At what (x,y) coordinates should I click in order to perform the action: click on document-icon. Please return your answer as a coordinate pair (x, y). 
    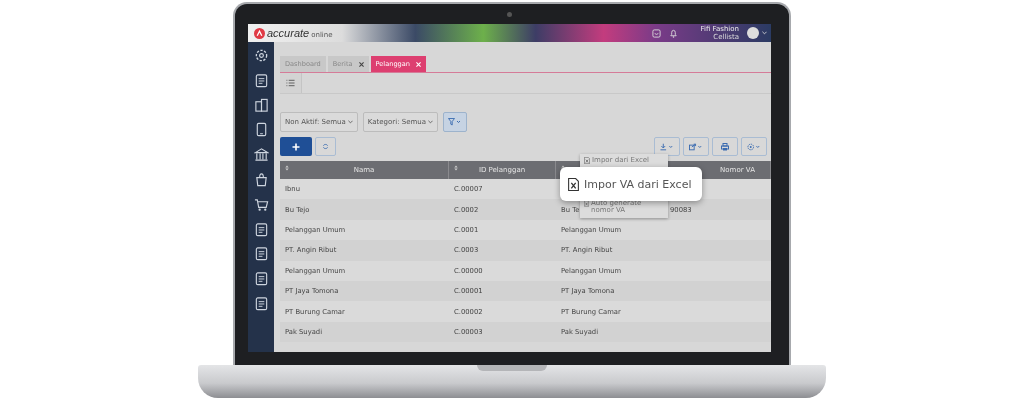
    Looking at the image, I should click on (261, 279).